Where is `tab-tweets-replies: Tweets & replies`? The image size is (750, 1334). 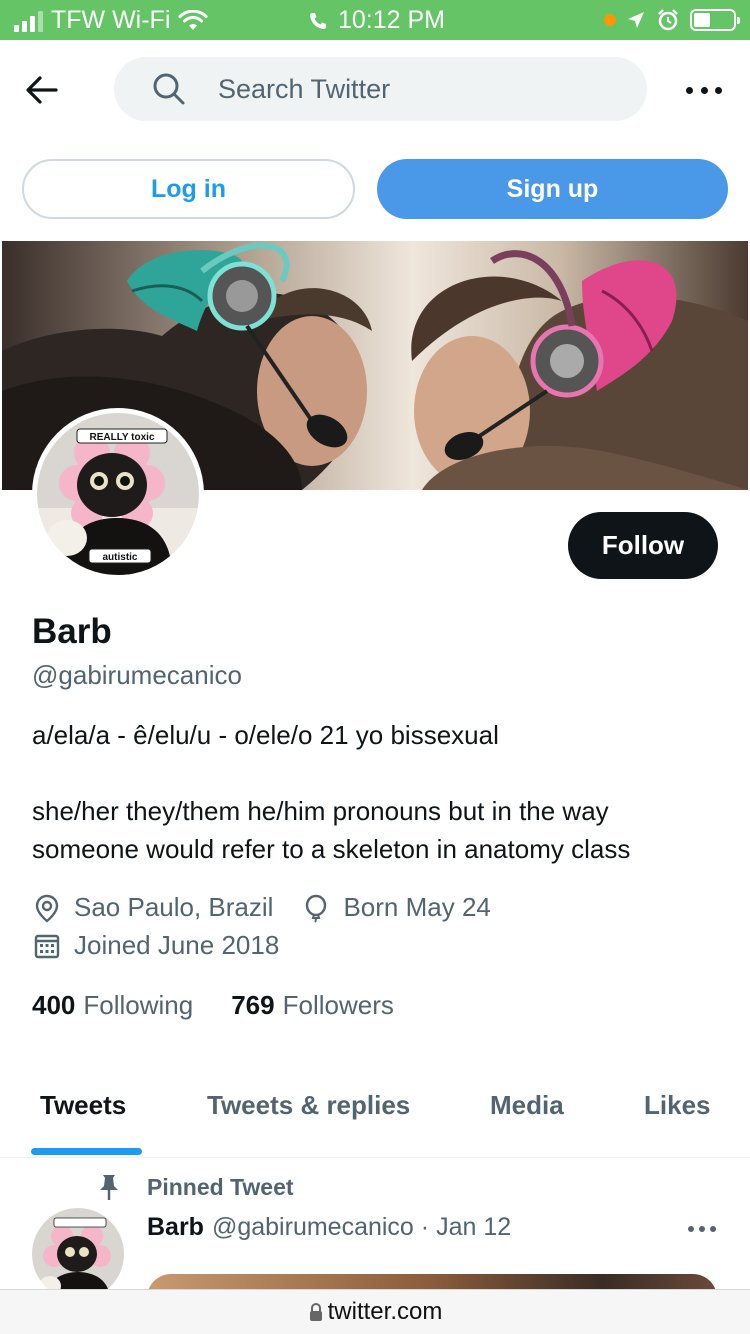
tab-tweets-replies: Tweets & replies is located at coordinates (308, 1105).